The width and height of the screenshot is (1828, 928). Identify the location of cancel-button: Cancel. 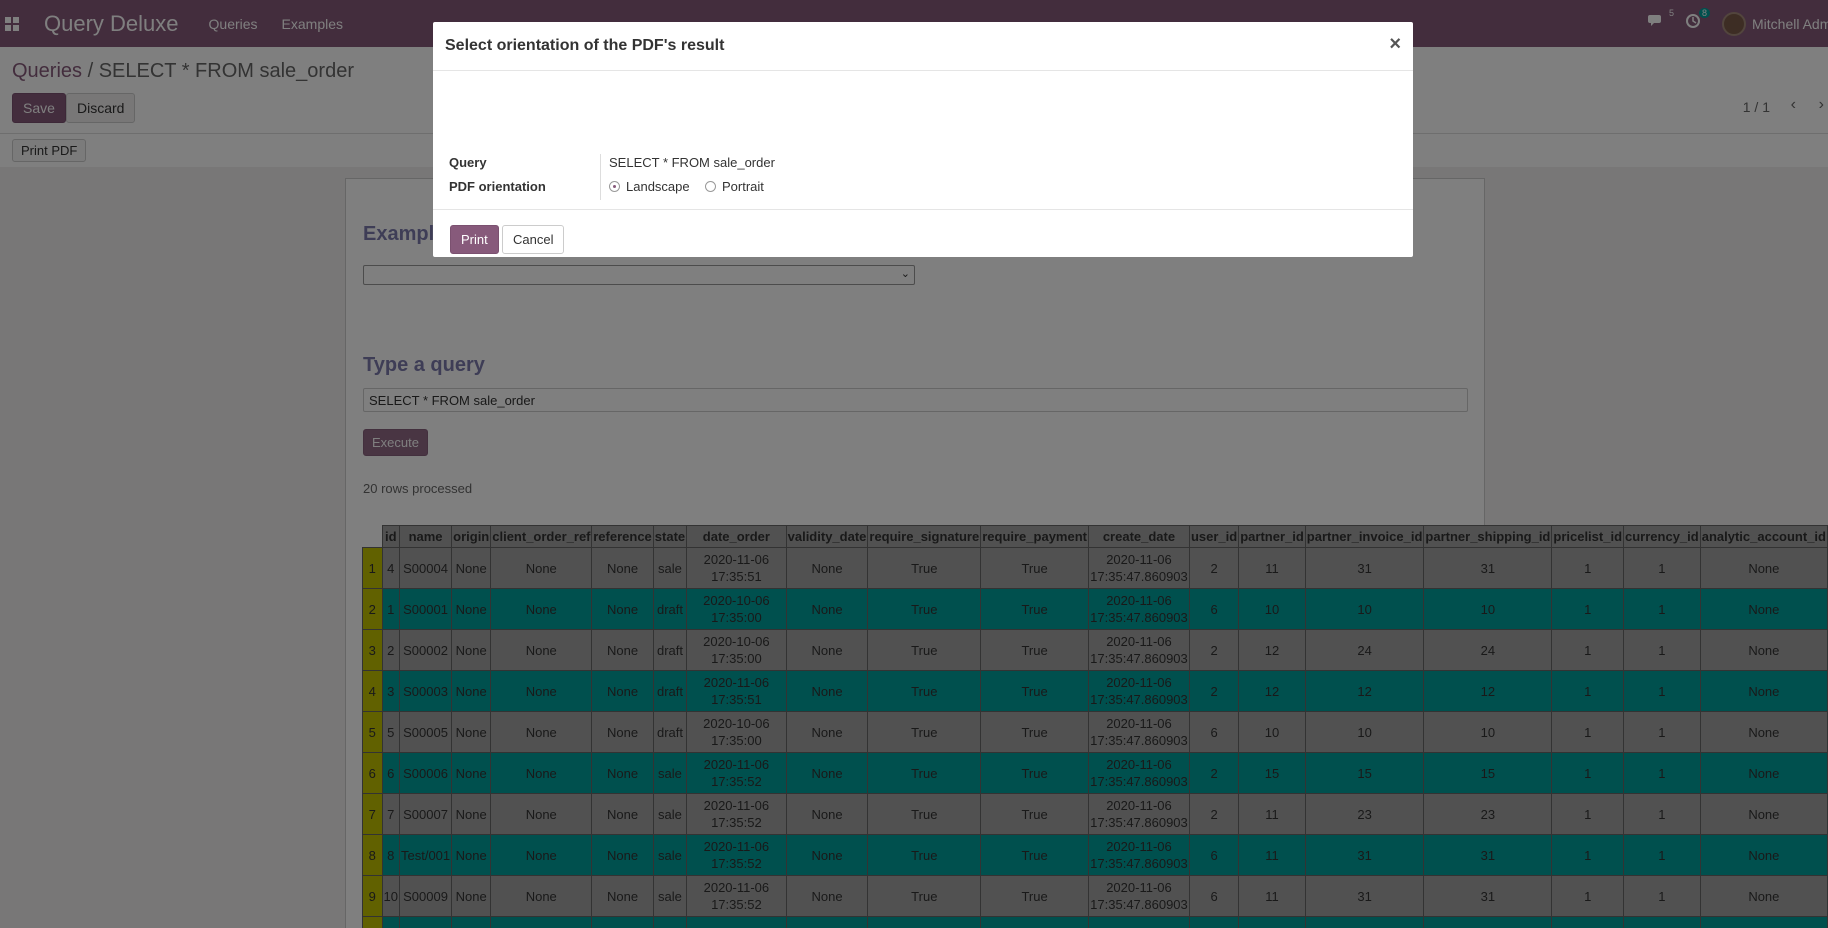
(533, 239).